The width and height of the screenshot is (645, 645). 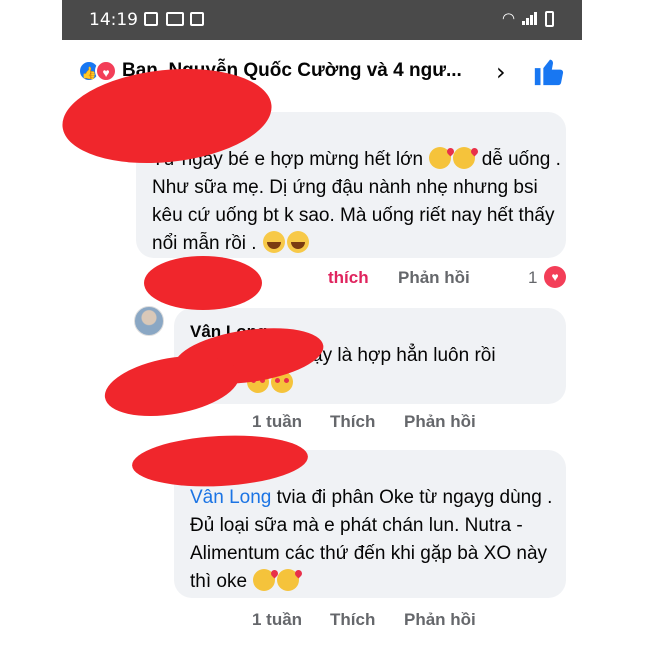 What do you see at coordinates (533, 277) in the screenshot?
I see `reaction-count-number: 1` at bounding box center [533, 277].